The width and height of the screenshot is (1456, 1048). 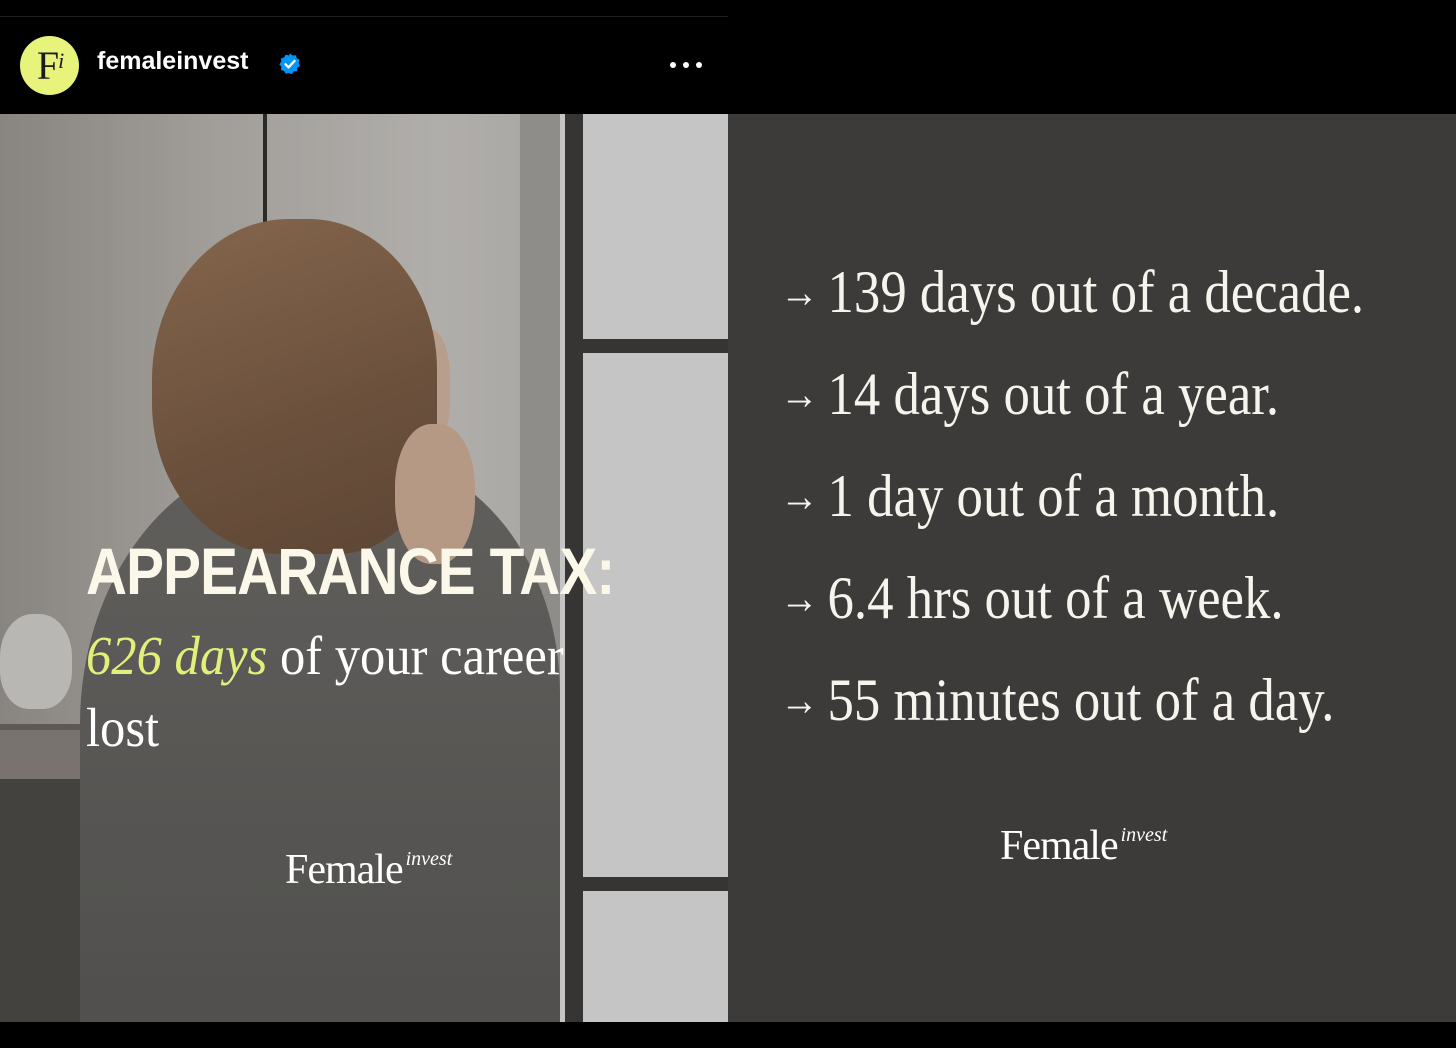 What do you see at coordinates (343, 692) in the screenshot?
I see `slide-subtitle: 626 days of your career lost` at bounding box center [343, 692].